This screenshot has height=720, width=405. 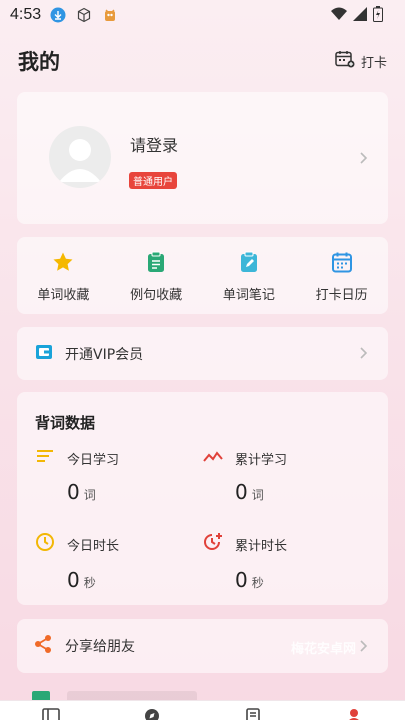 What do you see at coordinates (213, 544) in the screenshot?
I see `clock-plus-icon` at bounding box center [213, 544].